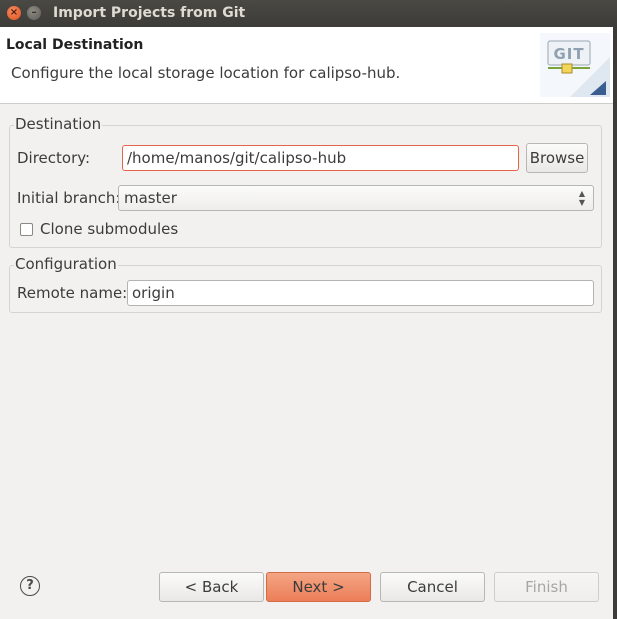 The image size is (617, 619). What do you see at coordinates (14, 13) in the screenshot?
I see `close-icon: ×` at bounding box center [14, 13].